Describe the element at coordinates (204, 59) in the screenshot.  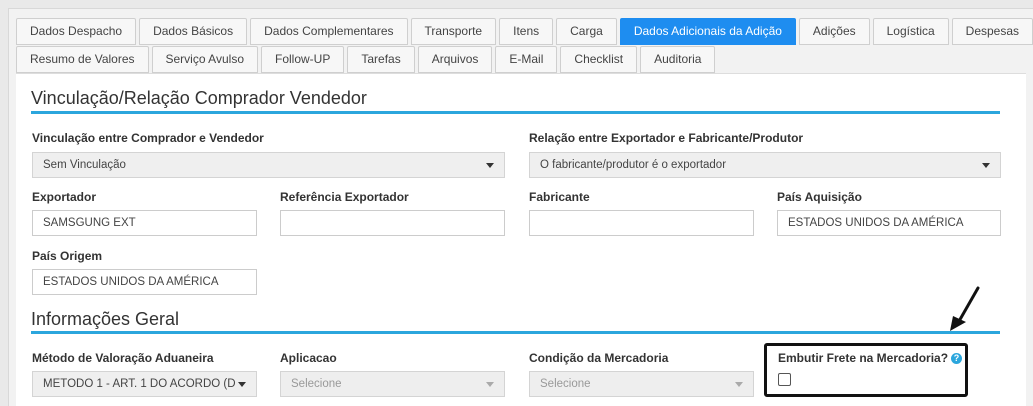
I see `tab-servico-avulso: Serviço Avulso` at that location.